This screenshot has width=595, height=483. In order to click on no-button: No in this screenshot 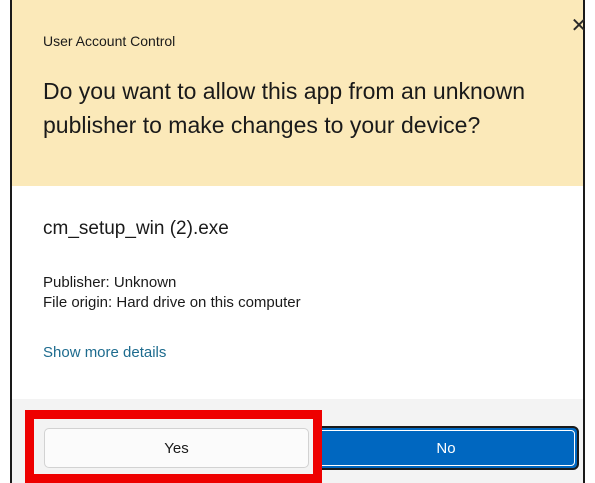, I will do `click(446, 448)`.